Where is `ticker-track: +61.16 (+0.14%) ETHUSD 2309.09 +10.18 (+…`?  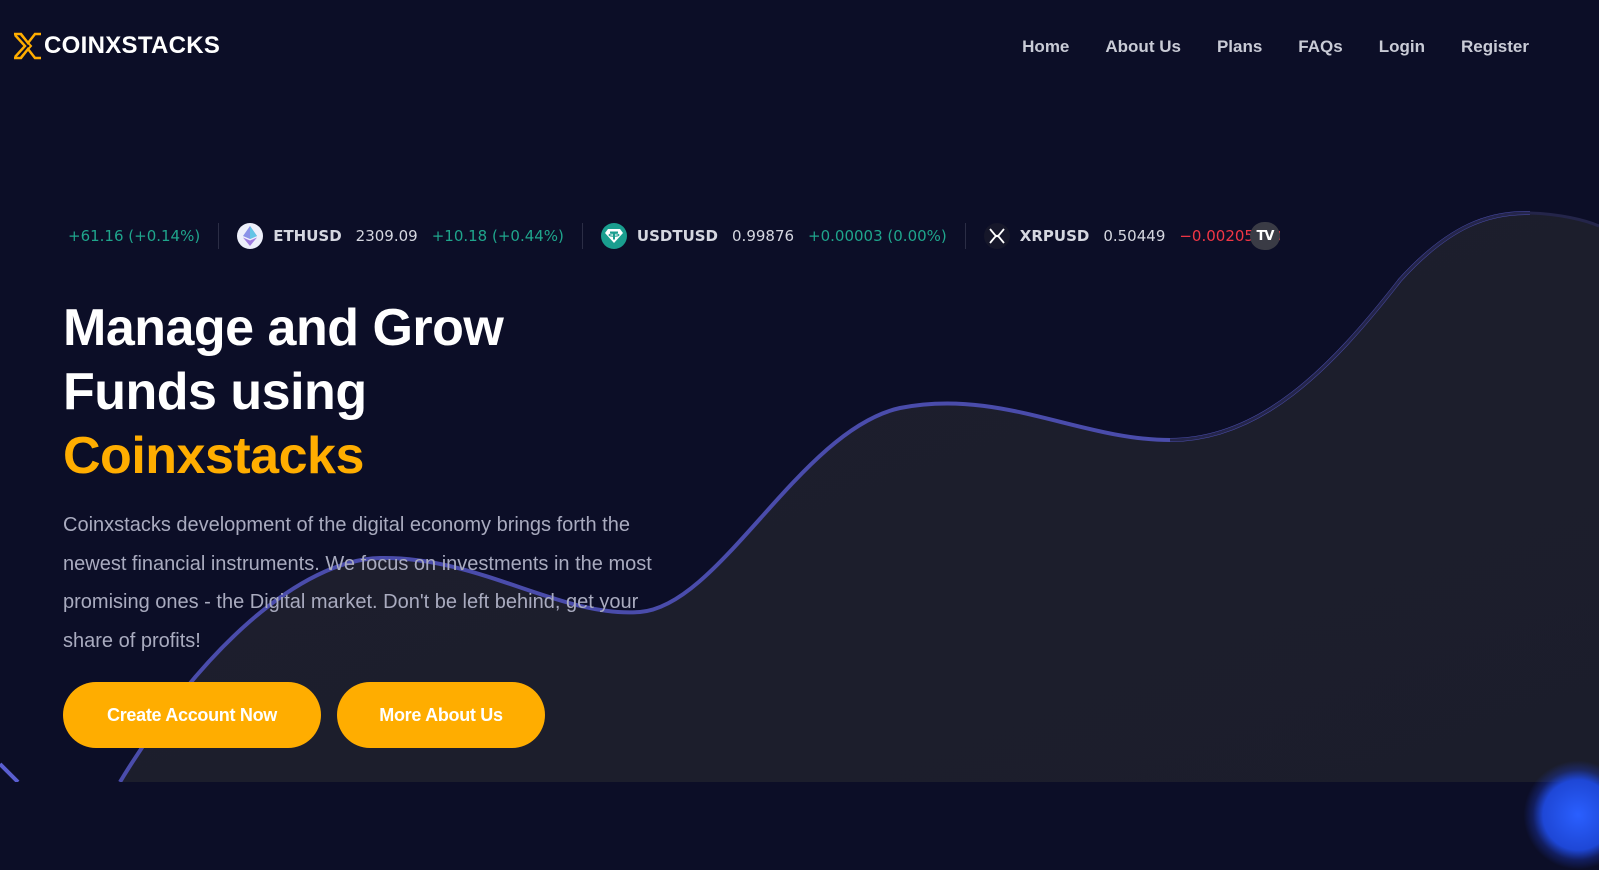 ticker-track: +61.16 (+0.14%) ETHUSD 2309.09 +10.18 (+… is located at coordinates (665, 236).